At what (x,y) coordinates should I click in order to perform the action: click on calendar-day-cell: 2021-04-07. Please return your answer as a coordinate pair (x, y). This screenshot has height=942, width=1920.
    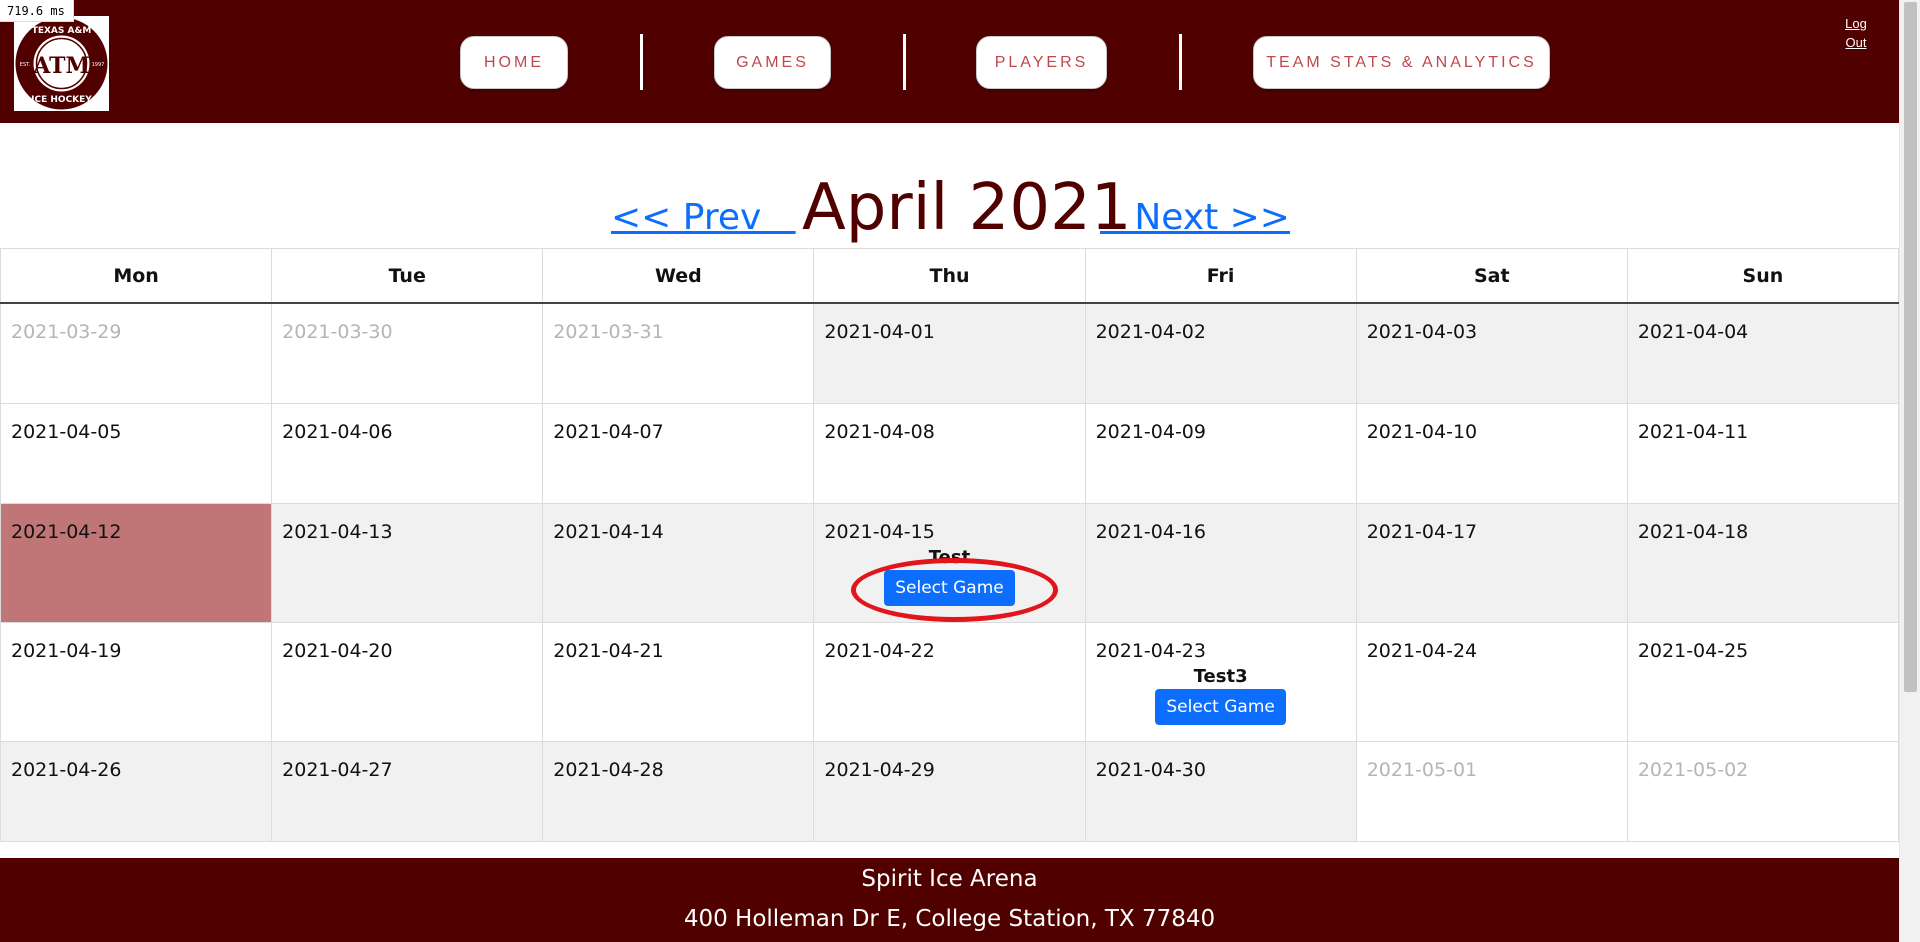
    Looking at the image, I should click on (678, 453).